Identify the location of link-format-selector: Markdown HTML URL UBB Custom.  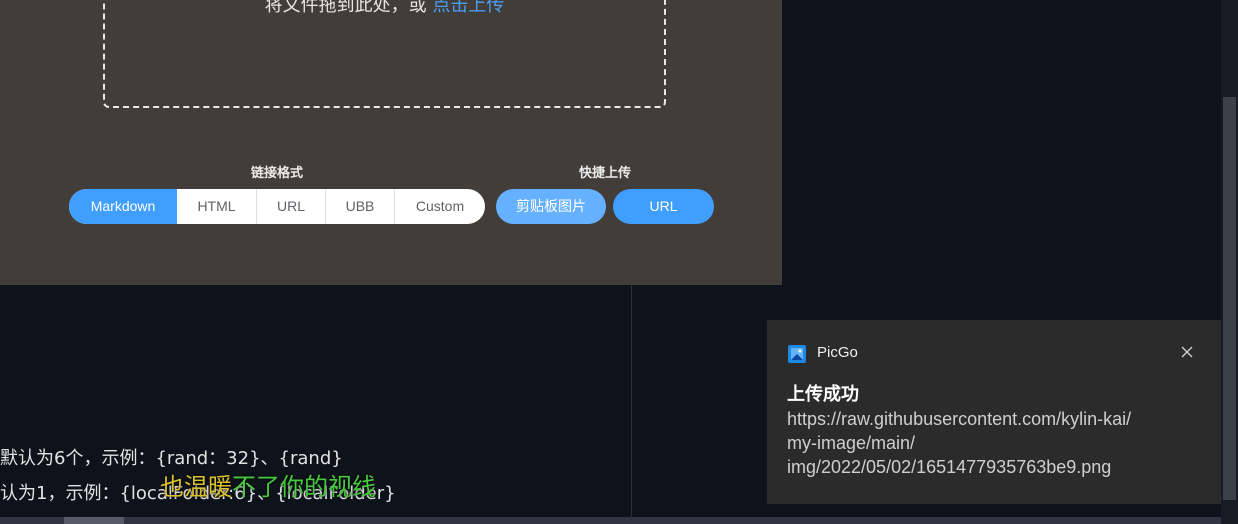
(277, 206).